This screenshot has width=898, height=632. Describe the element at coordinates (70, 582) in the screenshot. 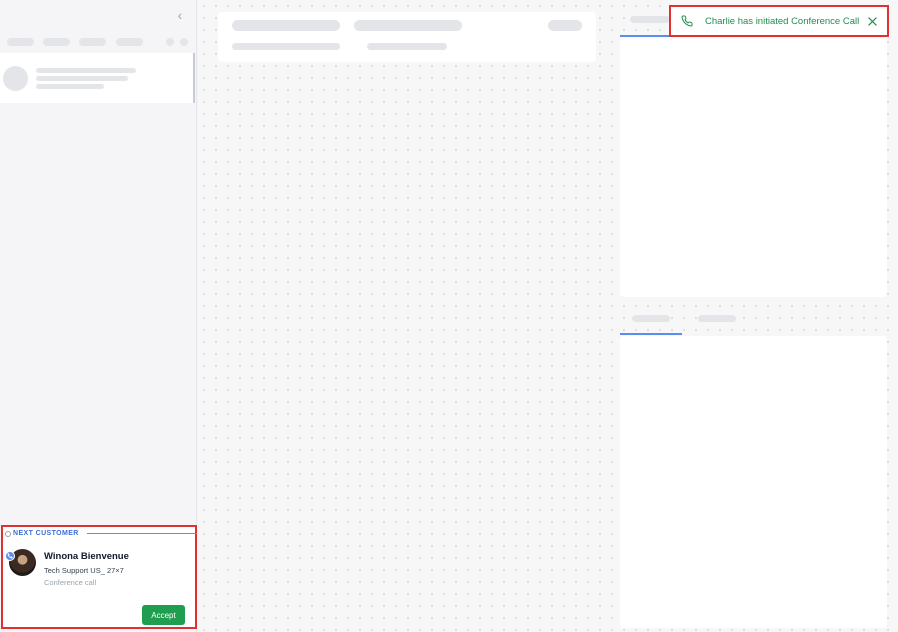

I see `interaction-type: Conference call` at that location.